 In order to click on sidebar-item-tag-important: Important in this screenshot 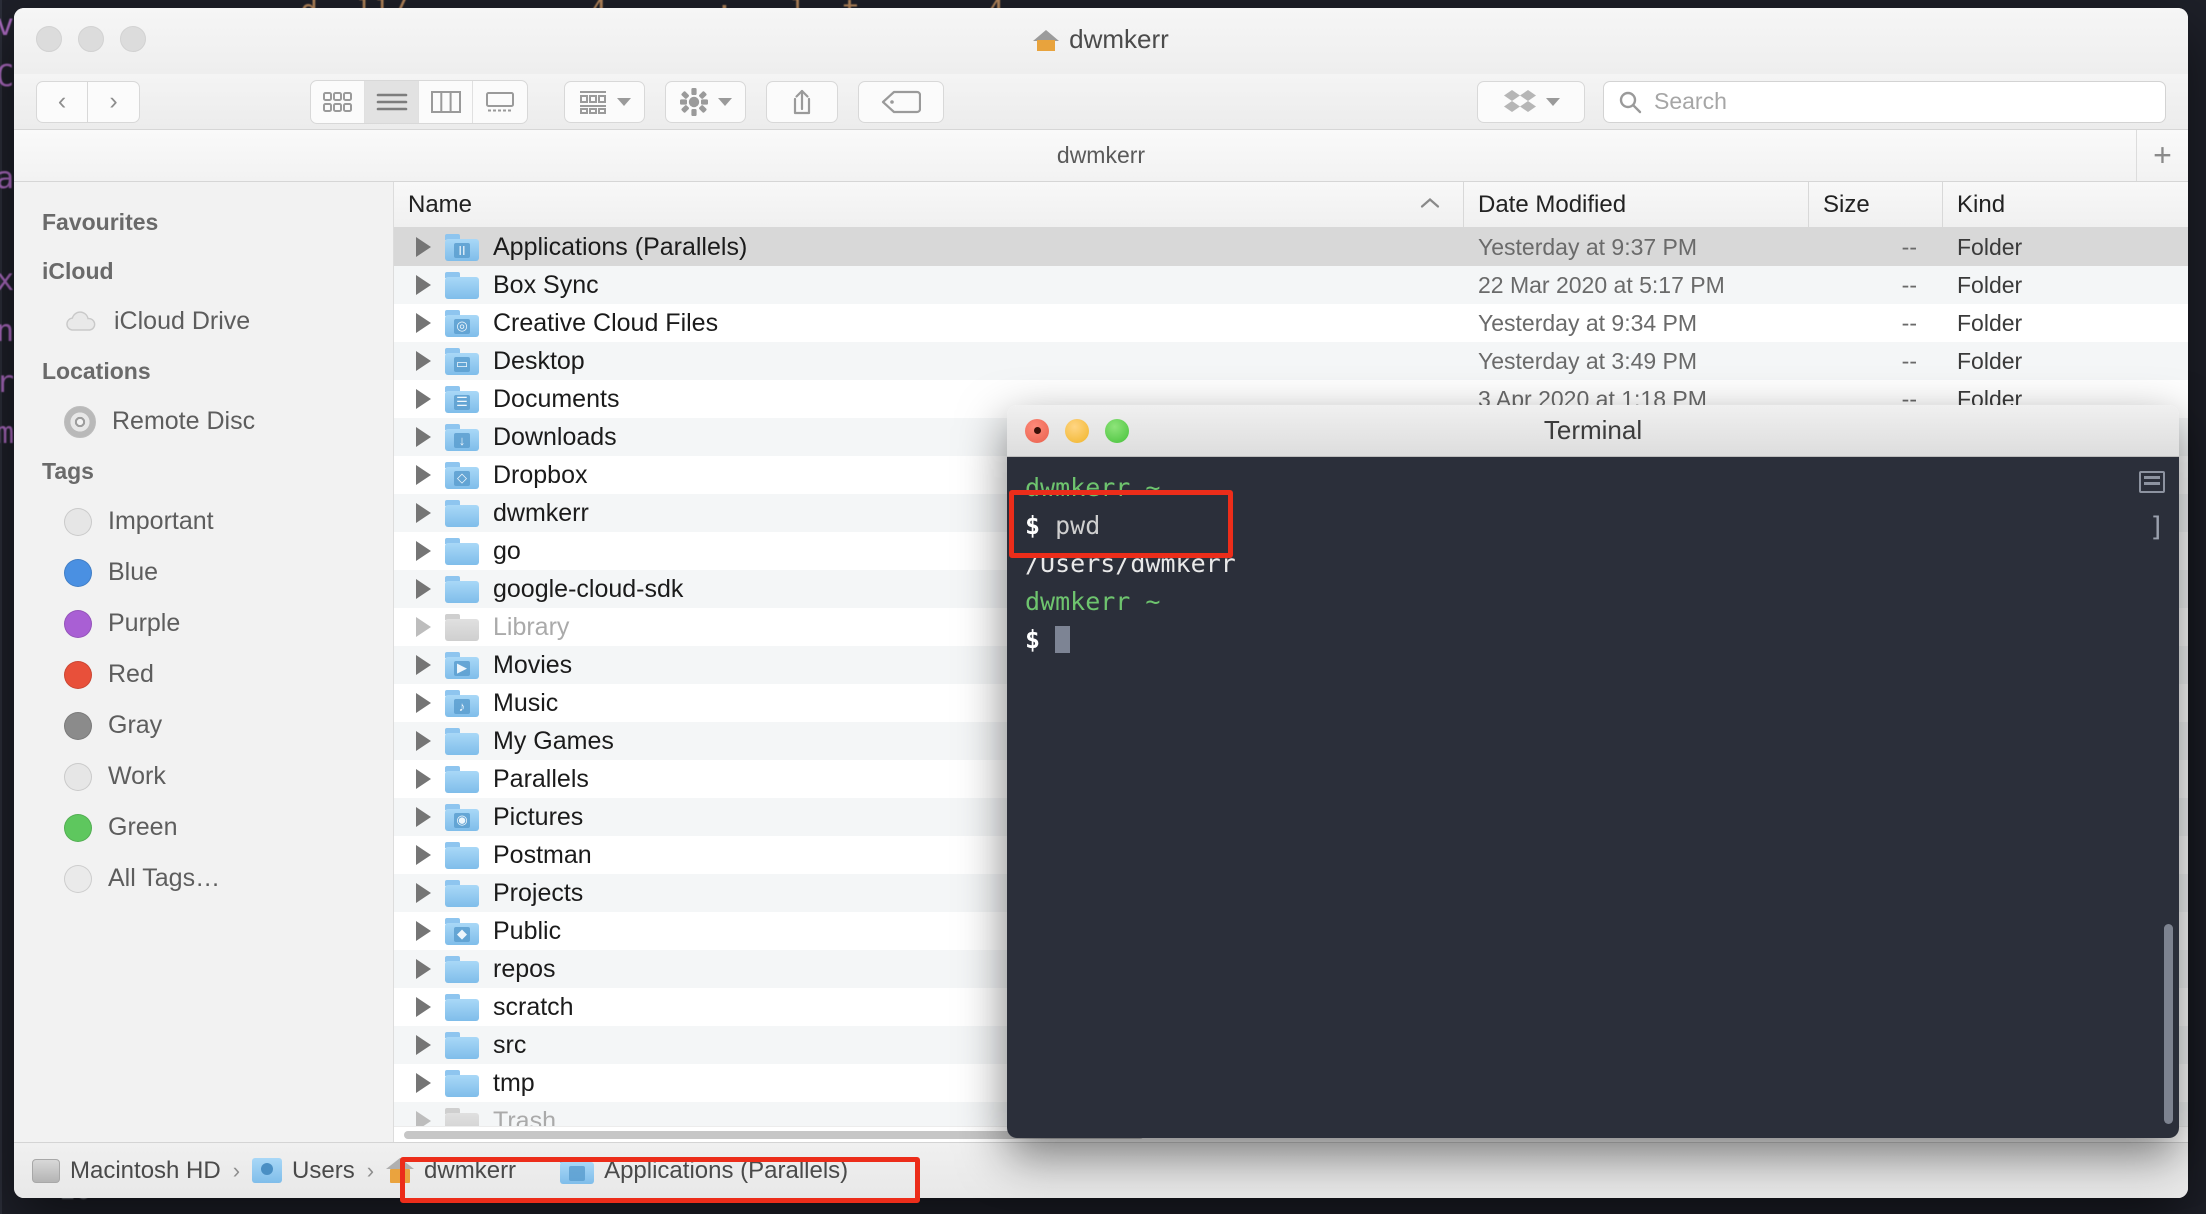, I will do `click(203, 521)`.